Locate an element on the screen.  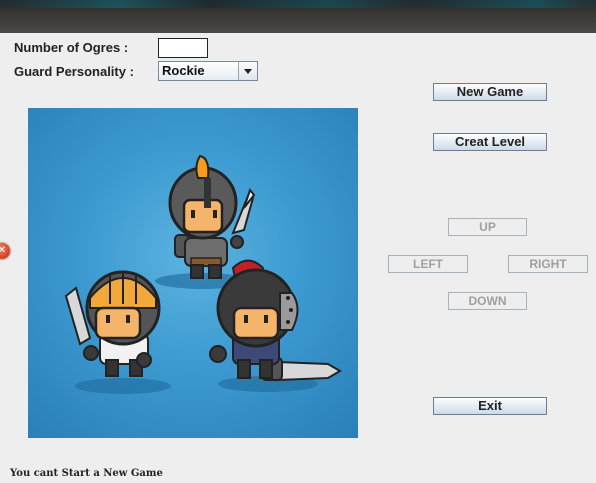
knight-top is located at coordinates (212, 216).